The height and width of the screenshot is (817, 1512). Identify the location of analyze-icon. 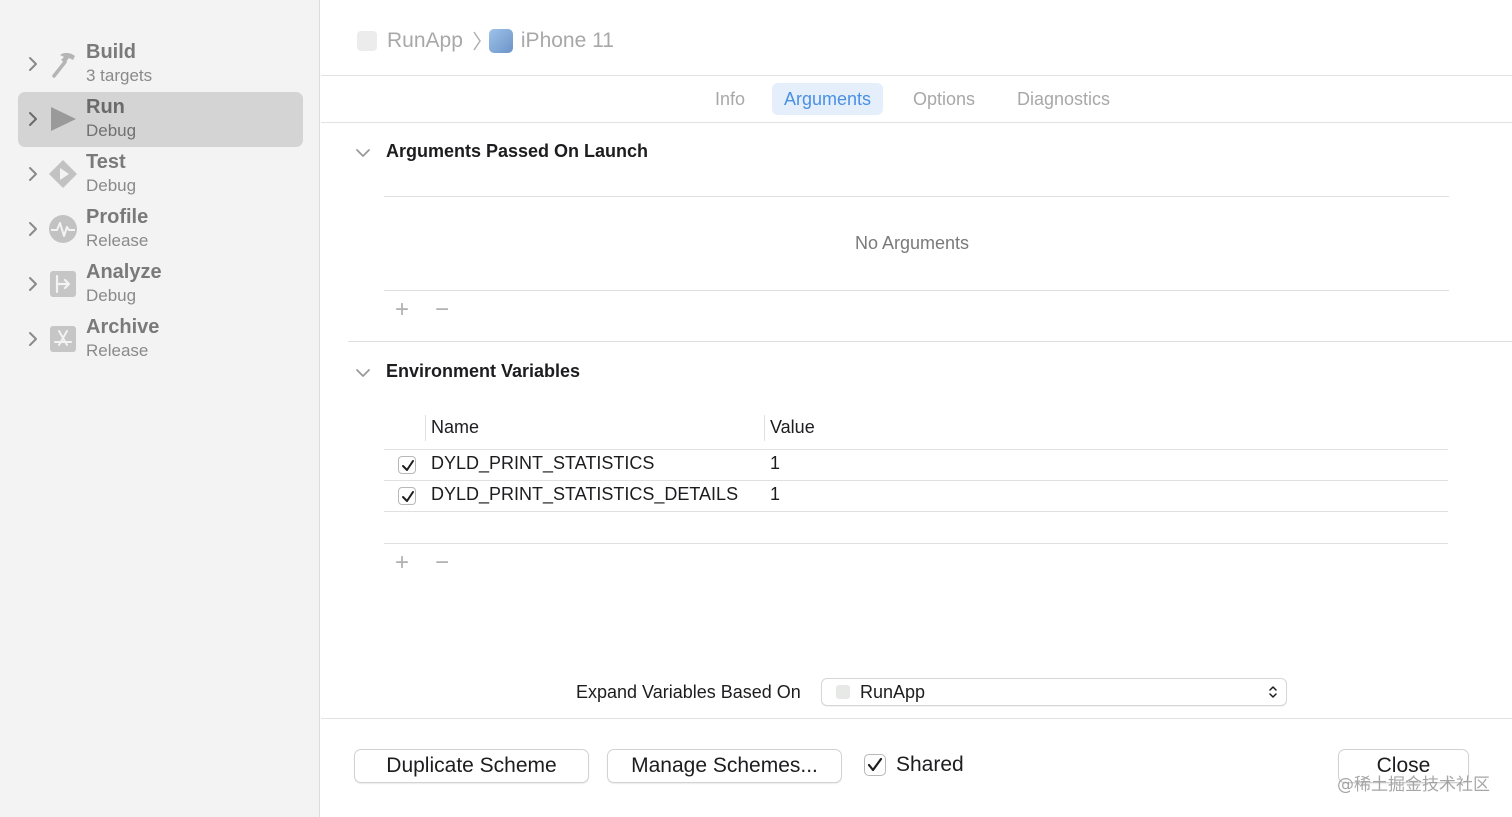
(63, 284).